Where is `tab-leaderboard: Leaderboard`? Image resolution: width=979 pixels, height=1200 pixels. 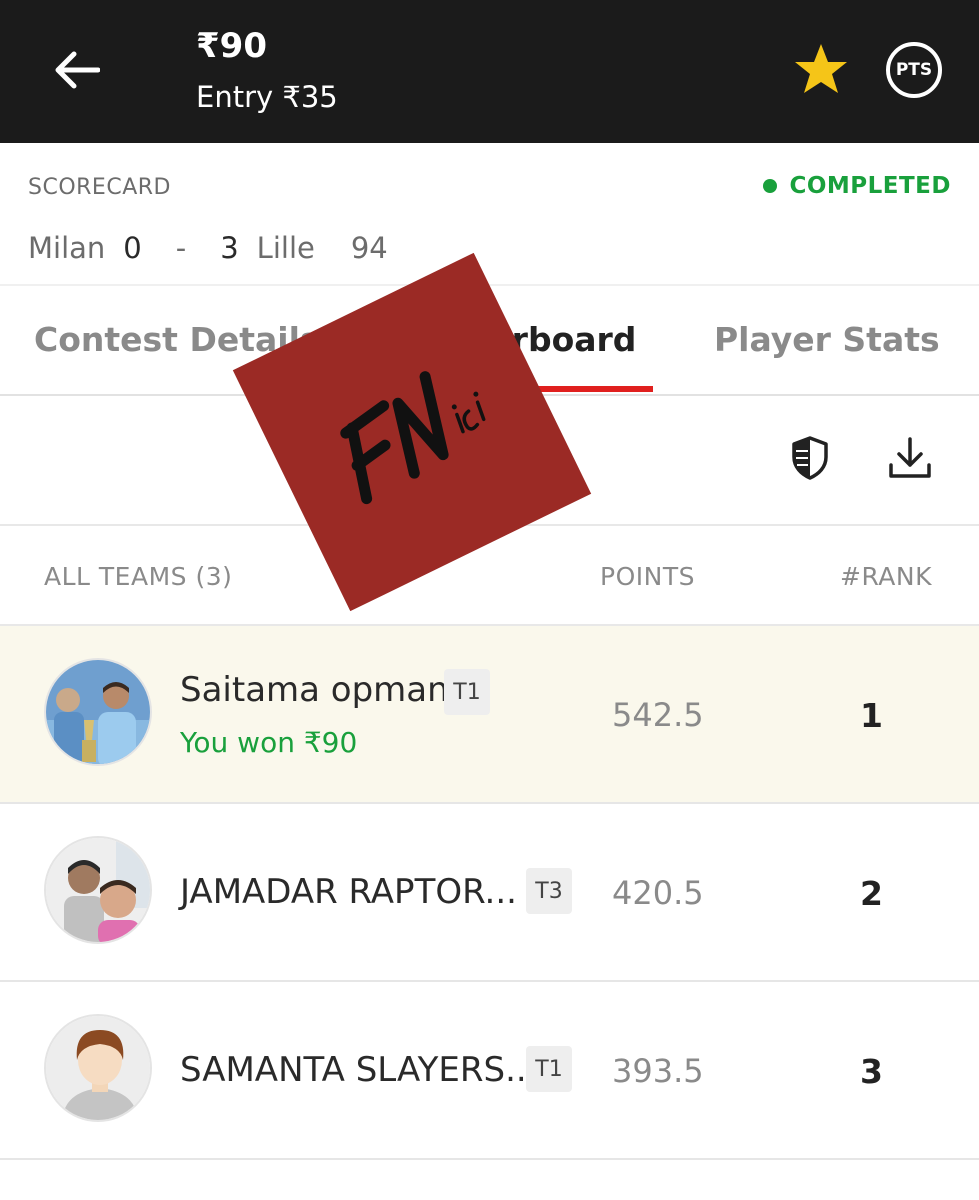
tab-leaderboard: Leaderboard is located at coordinates (518, 339).